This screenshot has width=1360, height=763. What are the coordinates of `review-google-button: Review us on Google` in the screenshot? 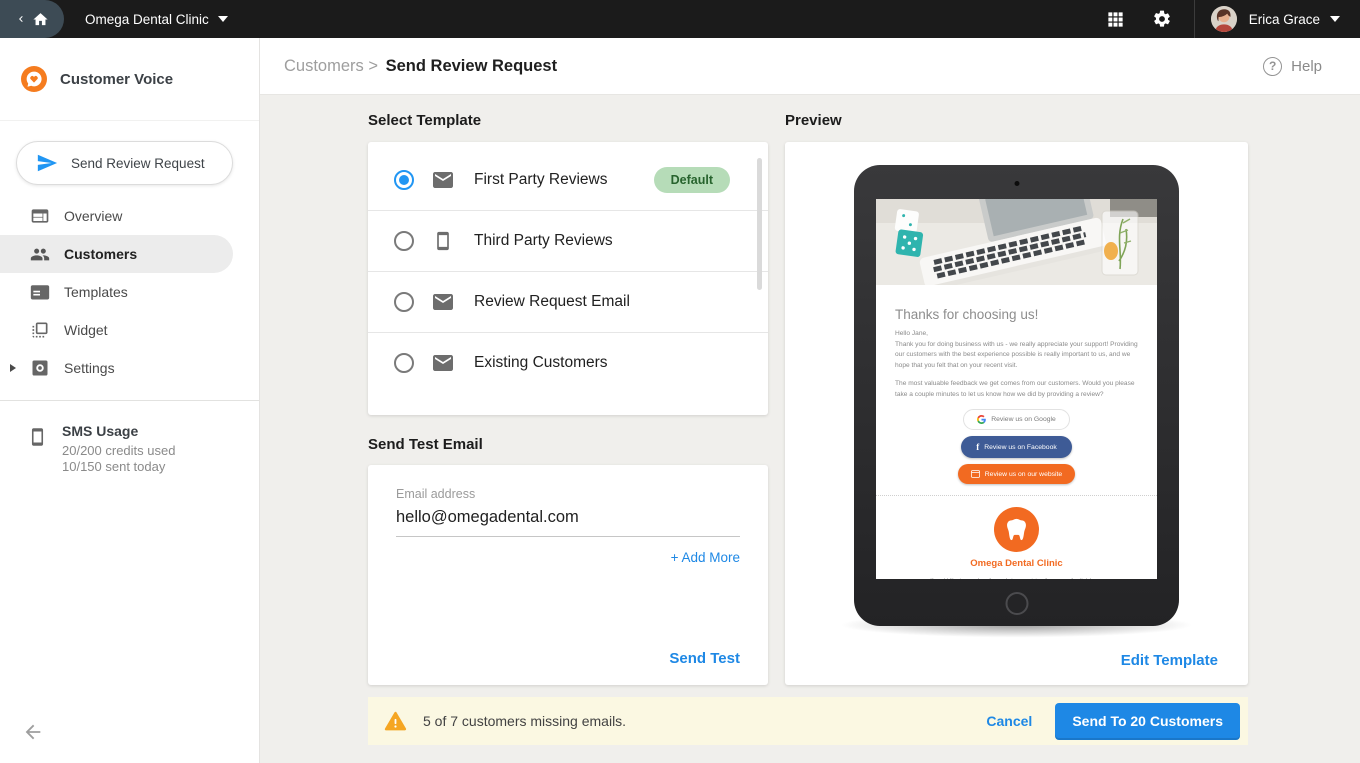 It's located at (1016, 420).